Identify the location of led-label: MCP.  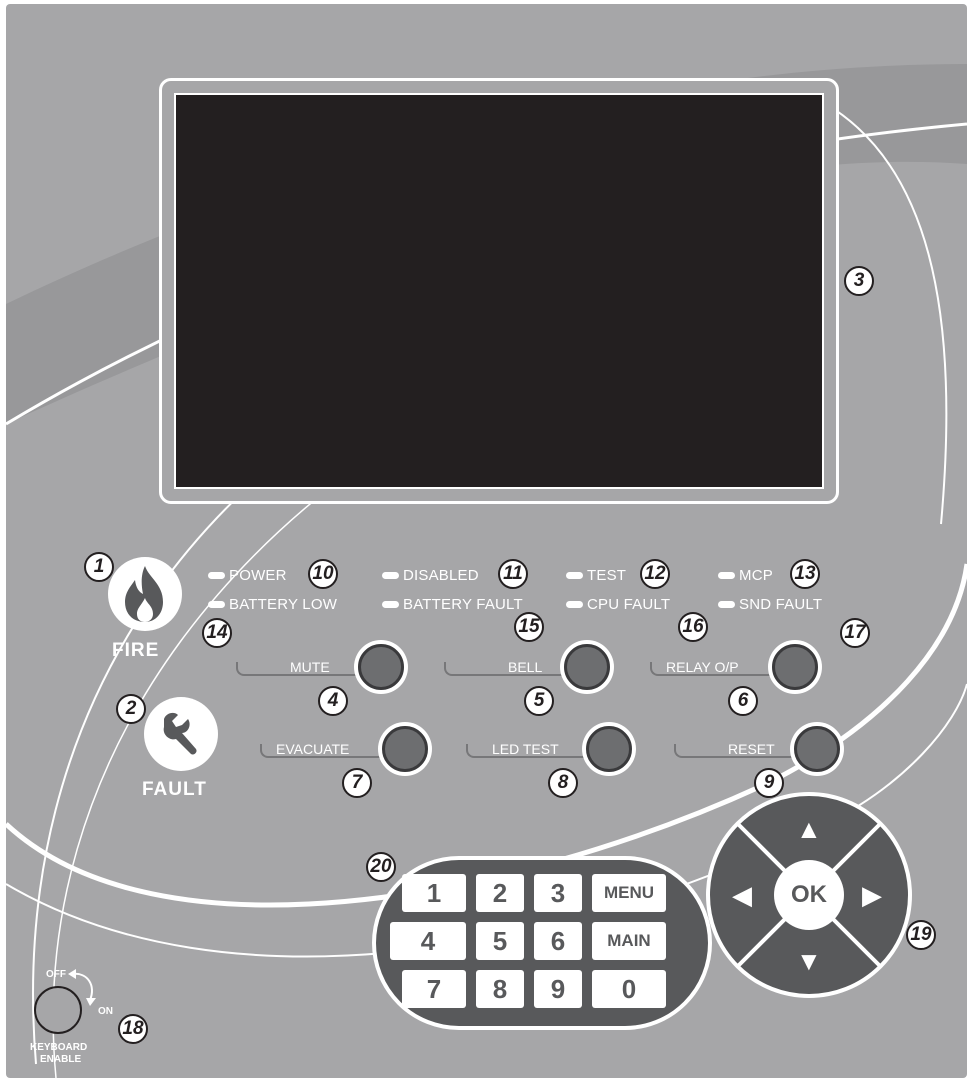
(756, 575).